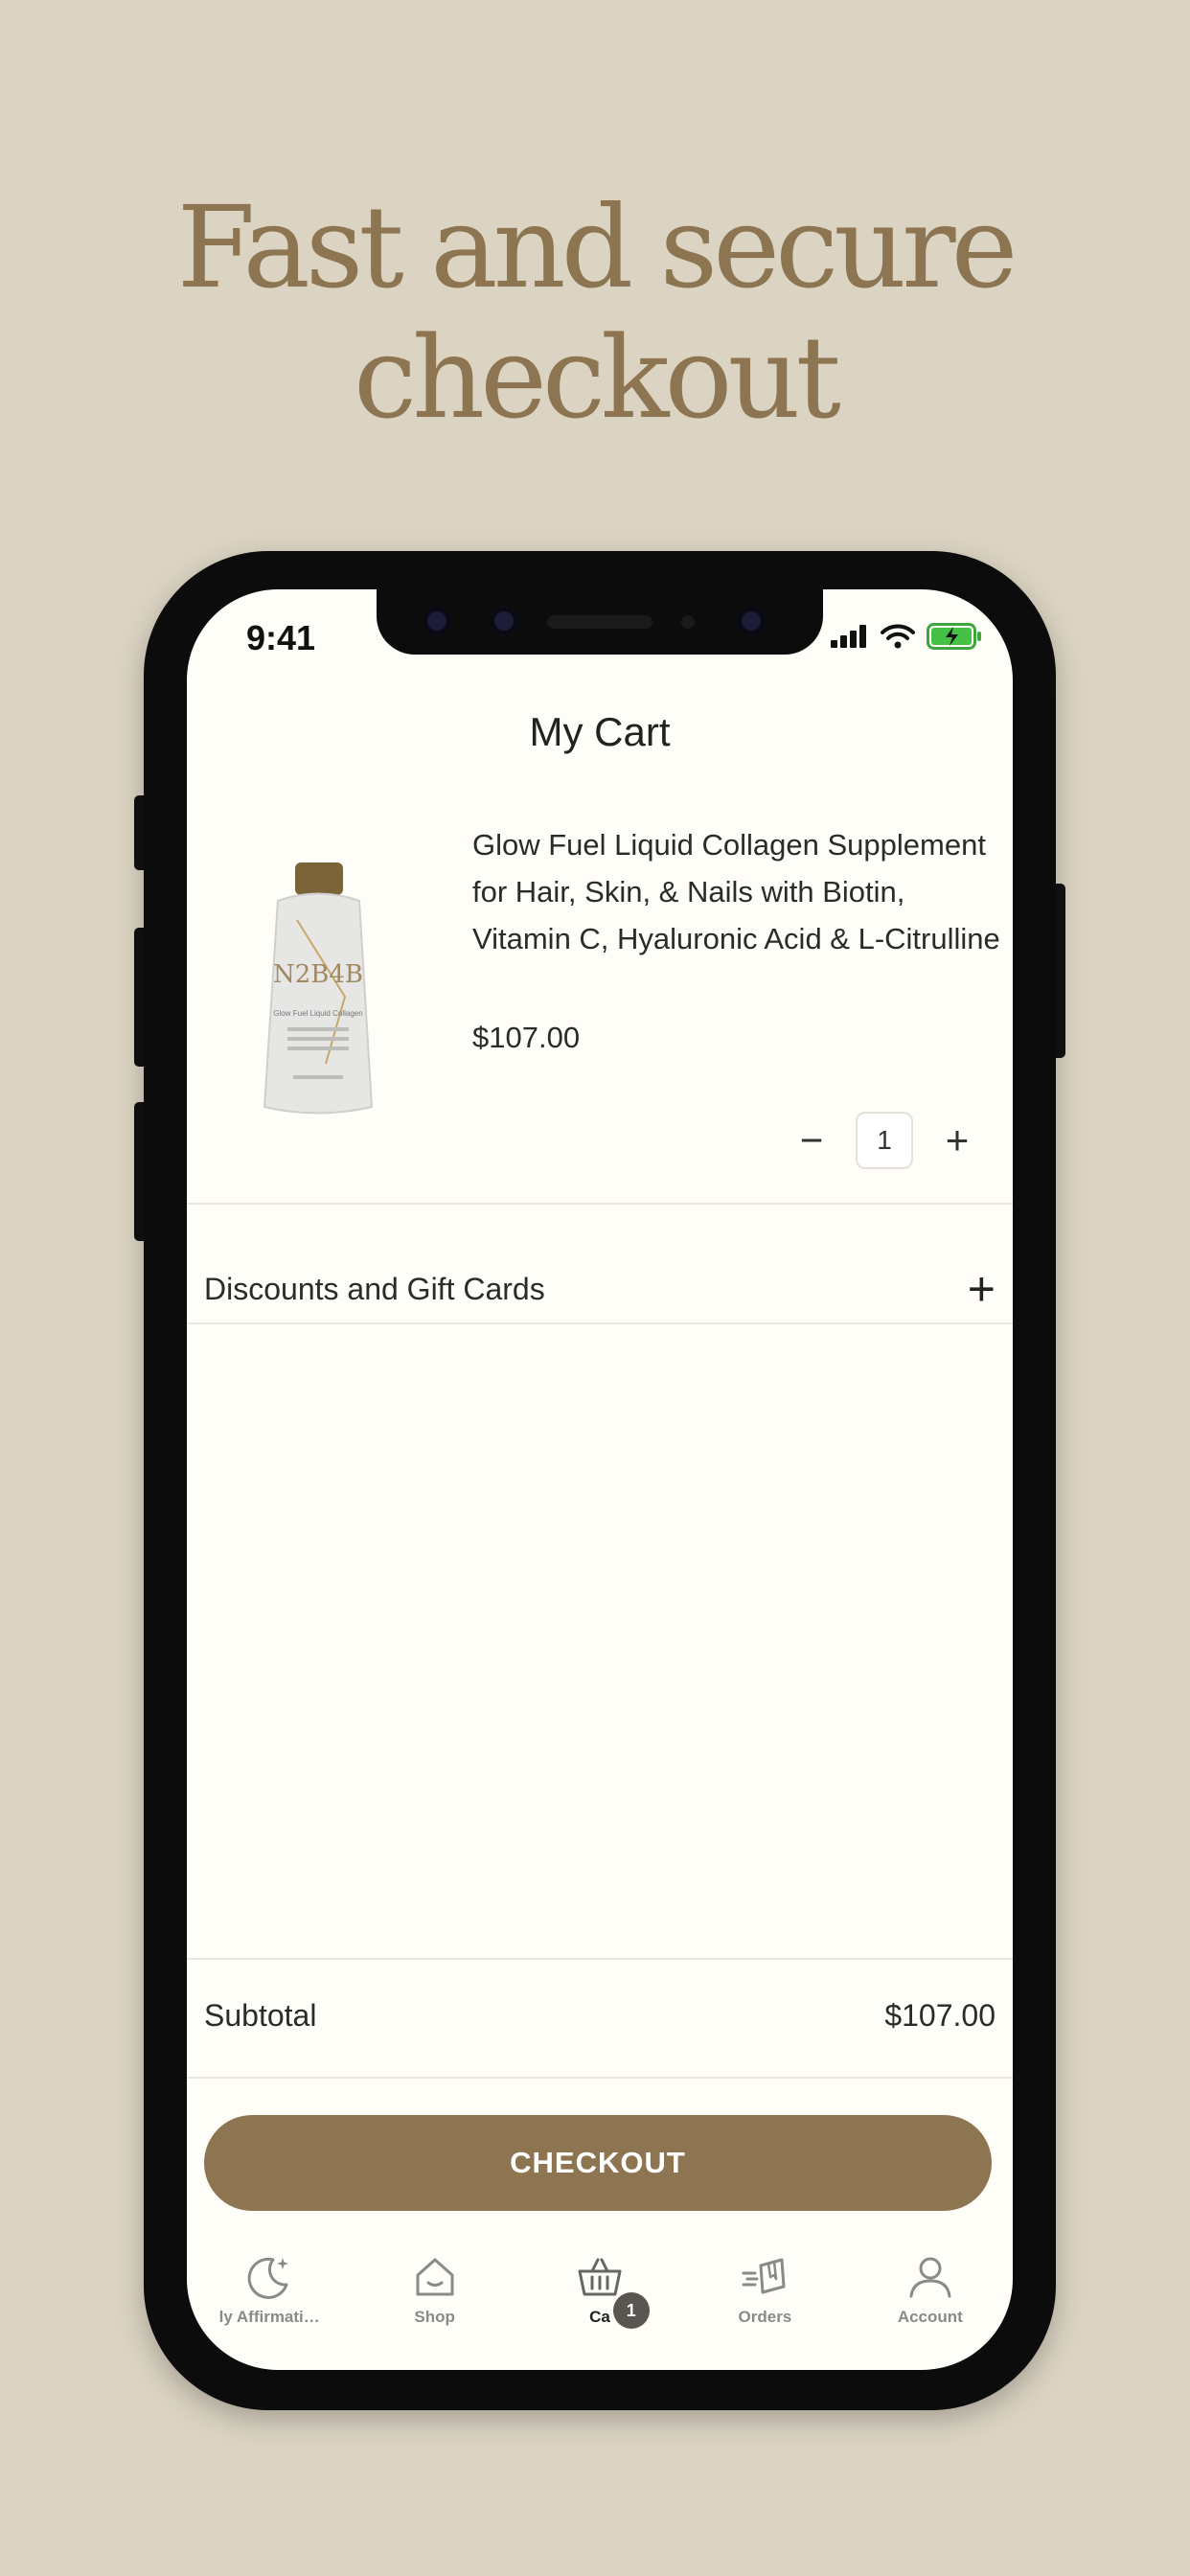  I want to click on front-camera-icon, so click(751, 621).